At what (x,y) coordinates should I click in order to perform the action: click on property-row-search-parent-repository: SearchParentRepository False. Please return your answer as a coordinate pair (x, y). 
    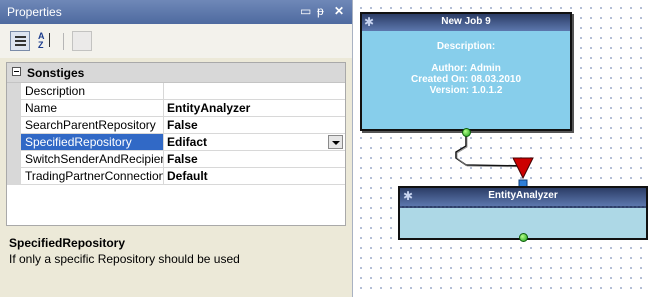
    Looking at the image, I should click on (176, 125).